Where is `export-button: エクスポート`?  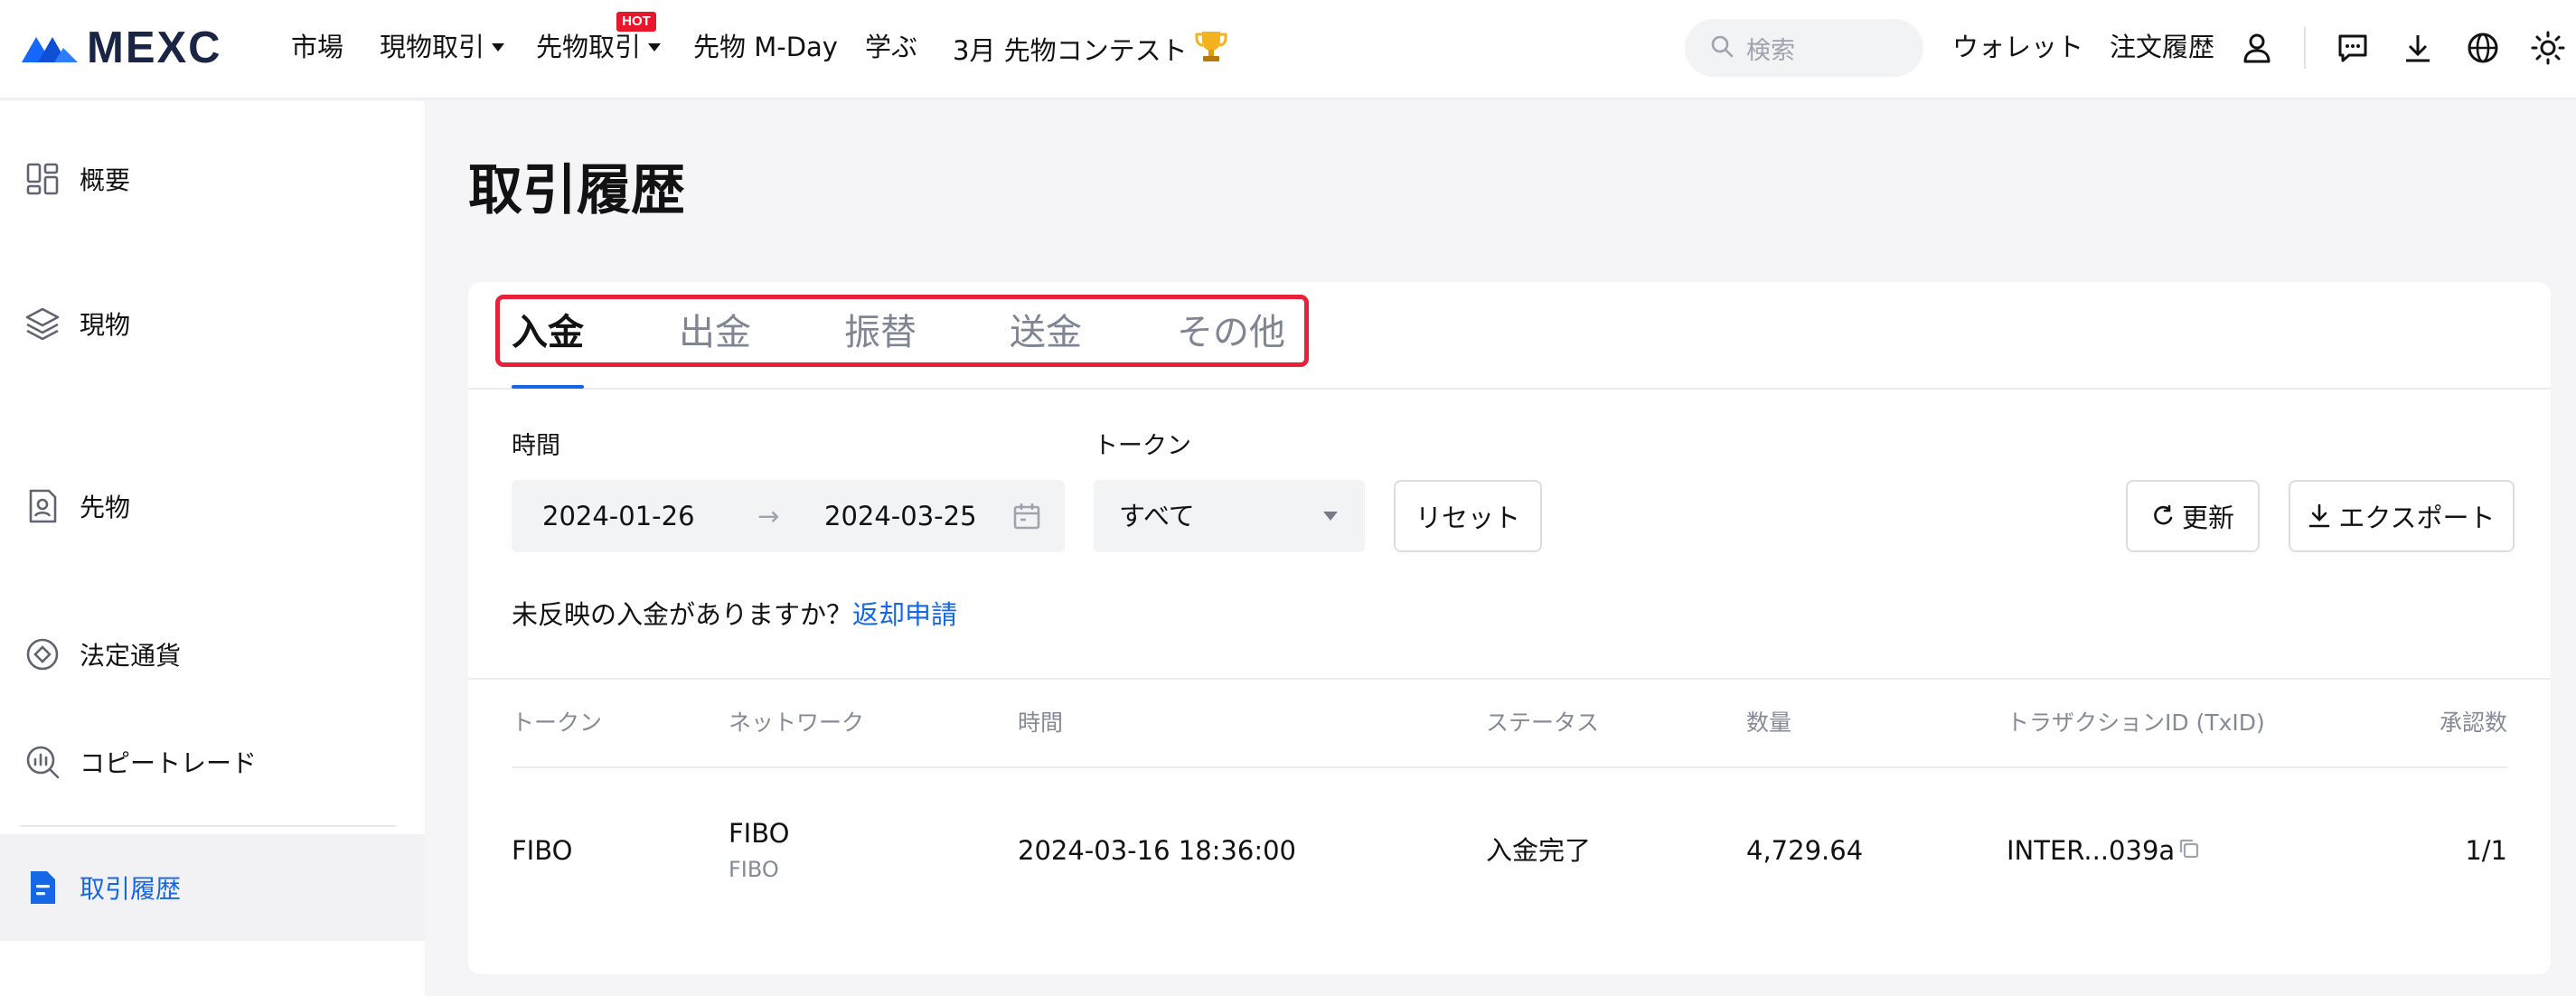
export-button: エクスポート is located at coordinates (2402, 516).